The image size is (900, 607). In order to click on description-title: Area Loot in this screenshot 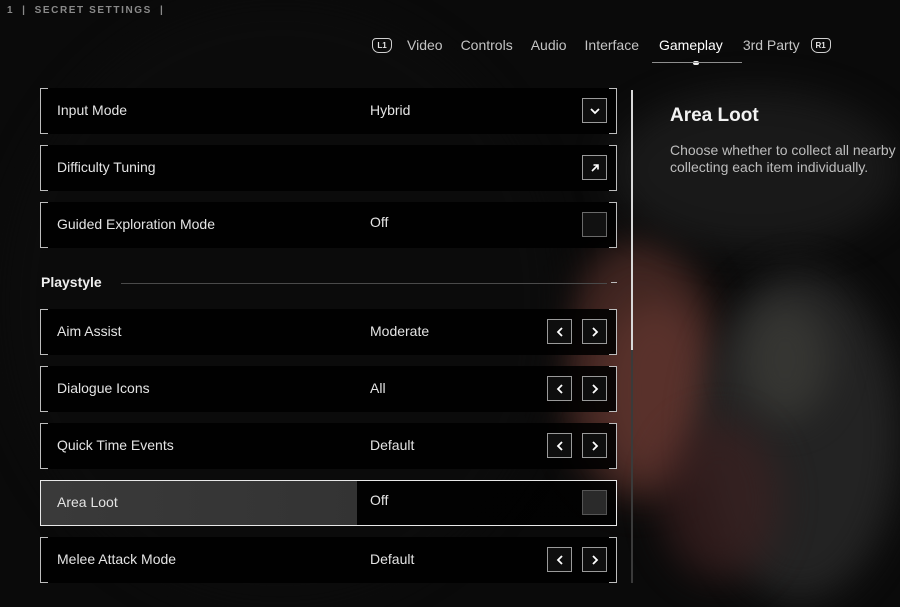, I will do `click(714, 115)`.